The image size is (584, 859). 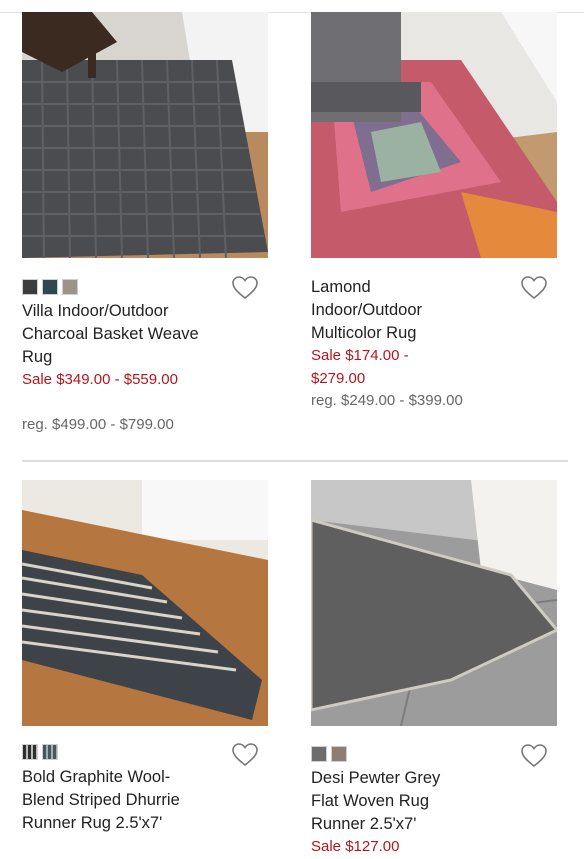 What do you see at coordinates (319, 754) in the screenshot?
I see `swatch-pewter` at bounding box center [319, 754].